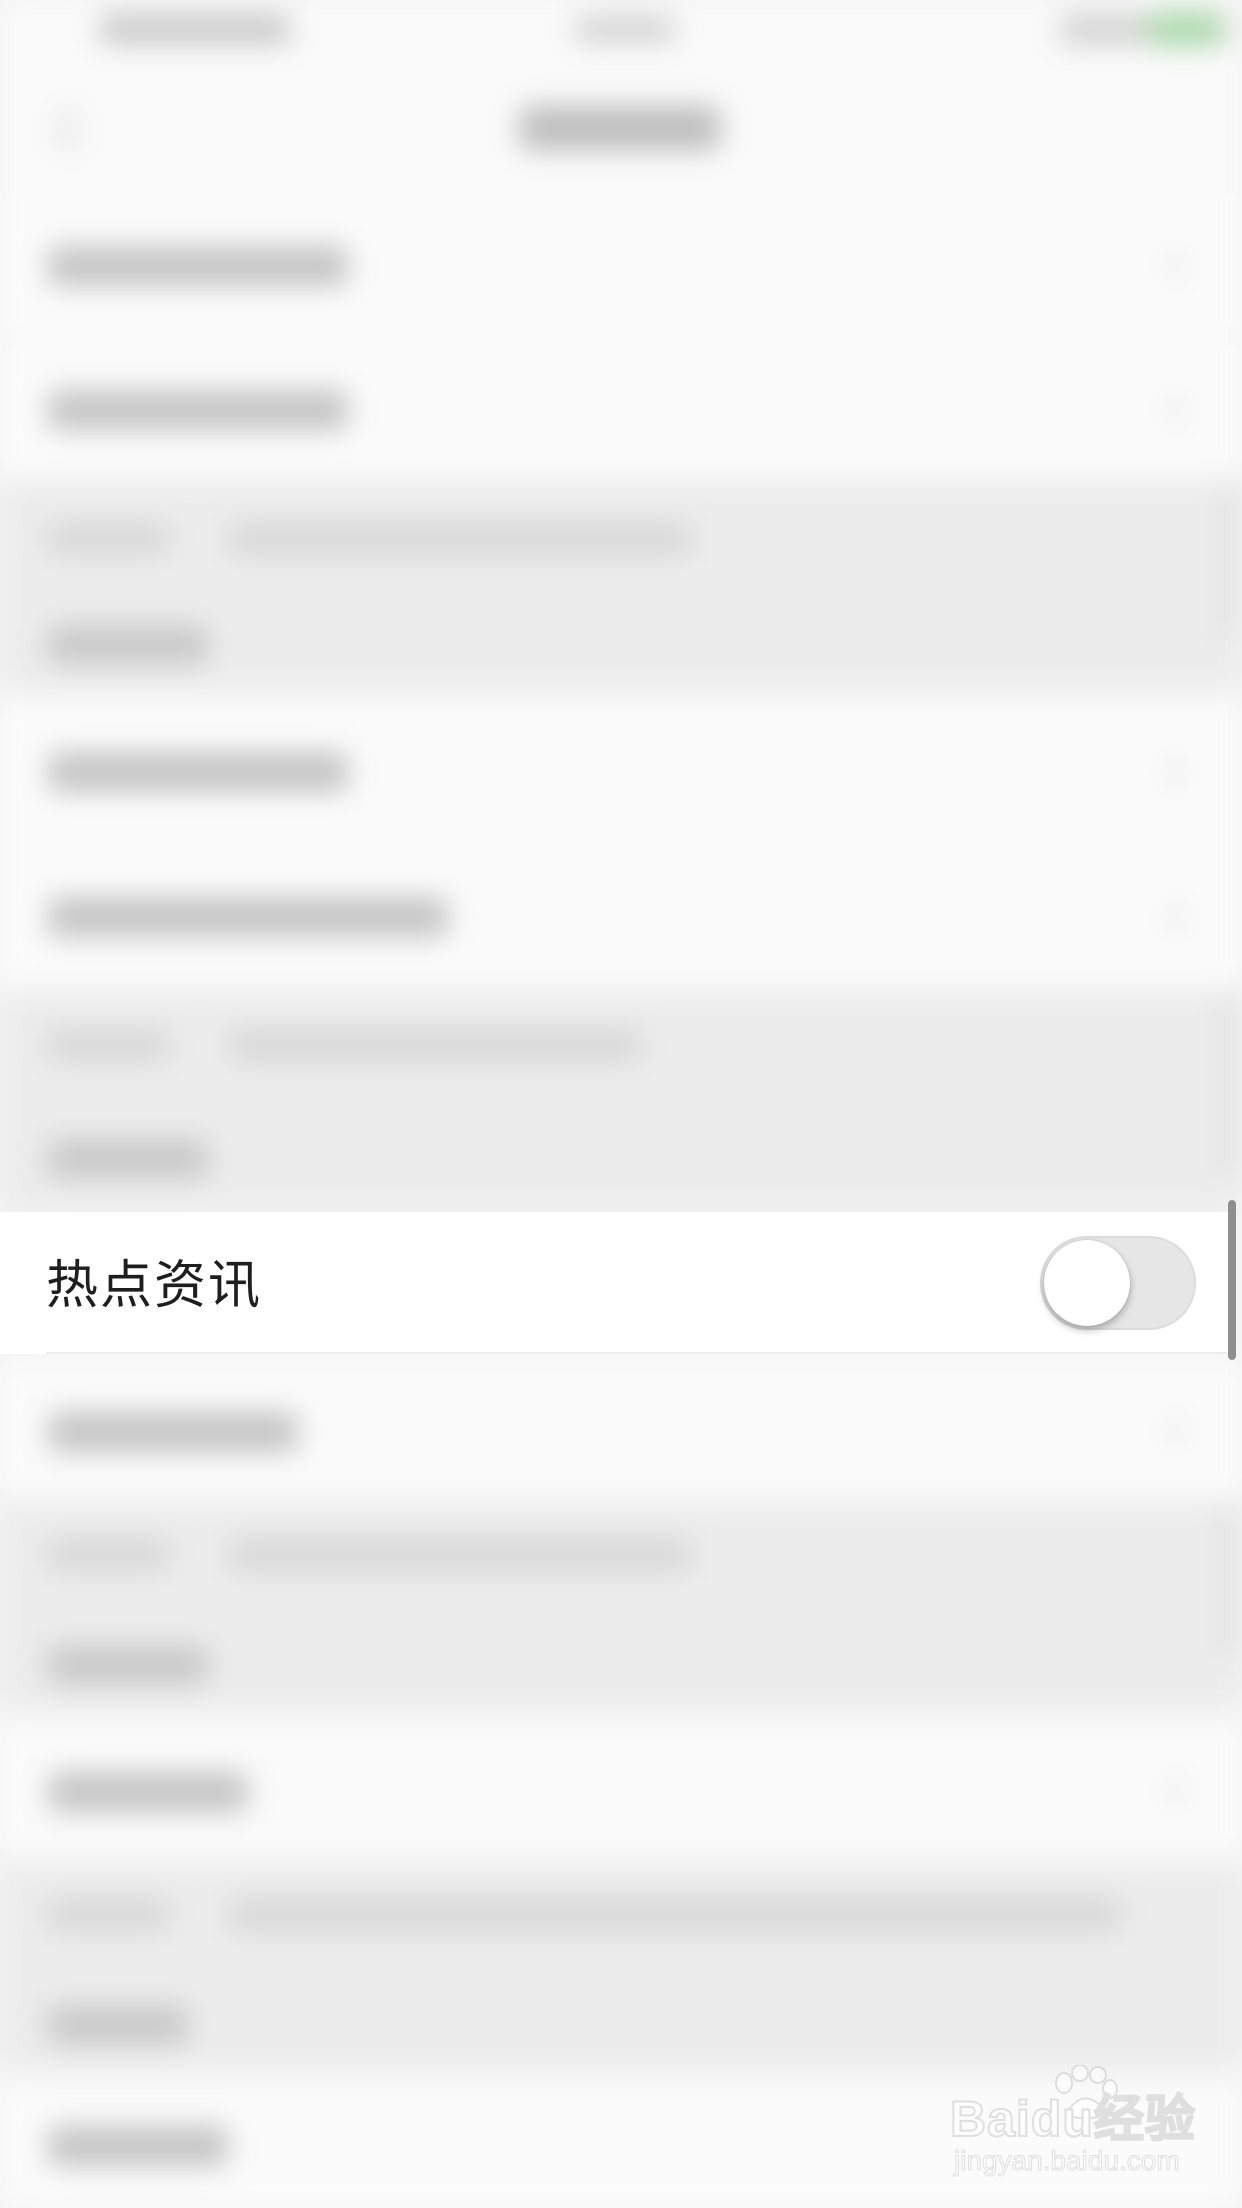 Image resolution: width=1242 pixels, height=2208 pixels. I want to click on status-carrier, so click(195, 29).